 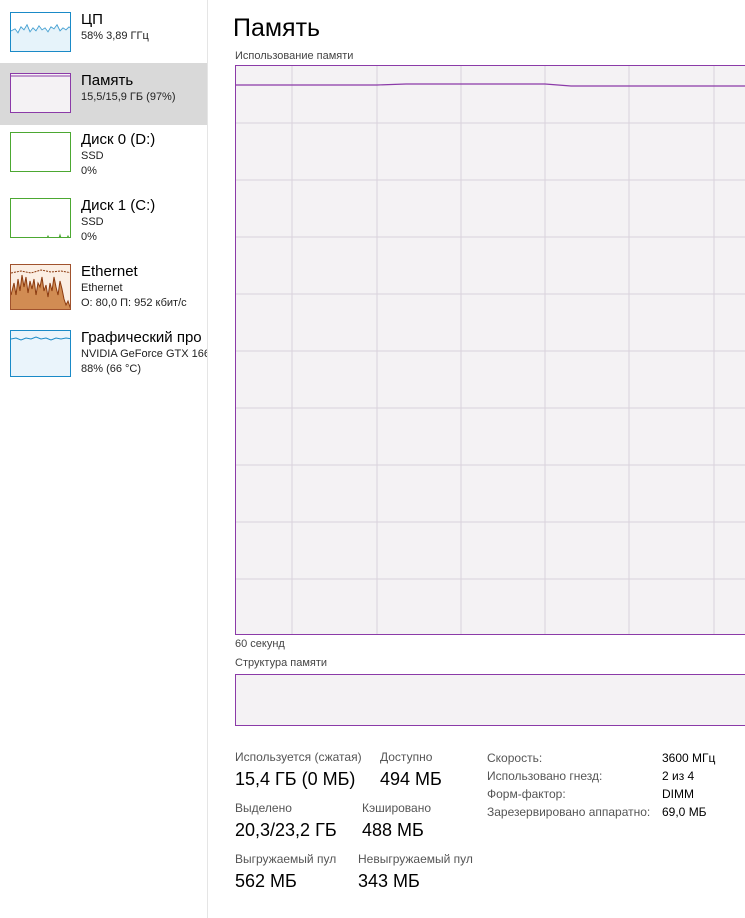 What do you see at coordinates (115, 36) in the screenshot?
I see `sidebar-item-detail: 58% 3,89 ГГц` at bounding box center [115, 36].